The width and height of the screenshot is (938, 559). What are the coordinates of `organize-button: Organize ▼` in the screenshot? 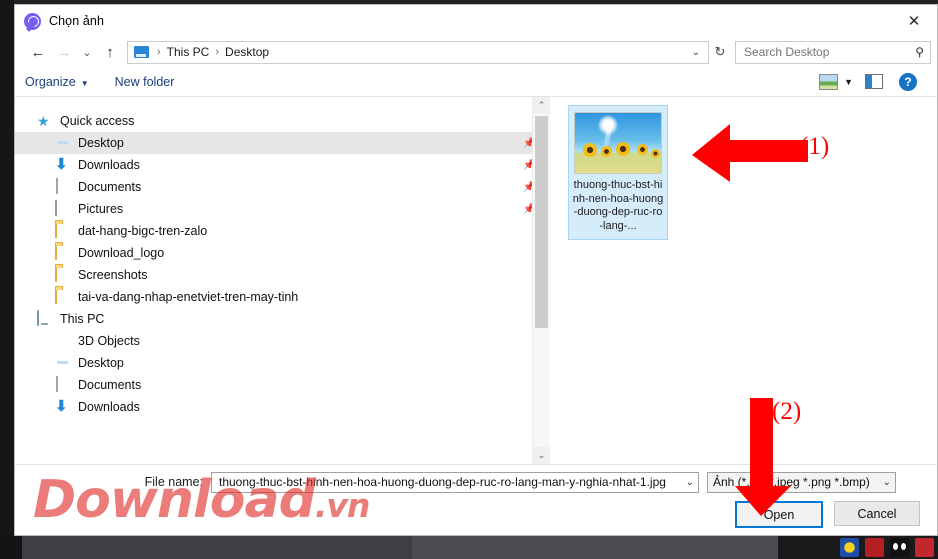 It's located at (57, 82).